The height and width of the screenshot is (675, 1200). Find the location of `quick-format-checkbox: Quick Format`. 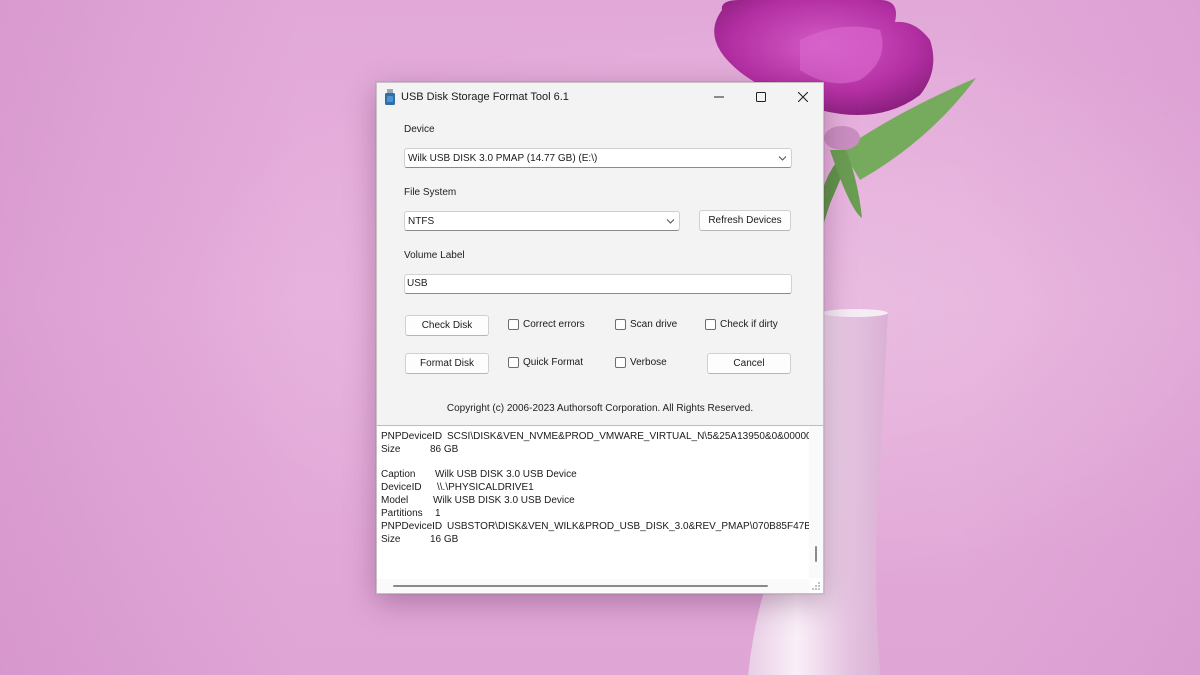

quick-format-checkbox: Quick Format is located at coordinates (545, 362).